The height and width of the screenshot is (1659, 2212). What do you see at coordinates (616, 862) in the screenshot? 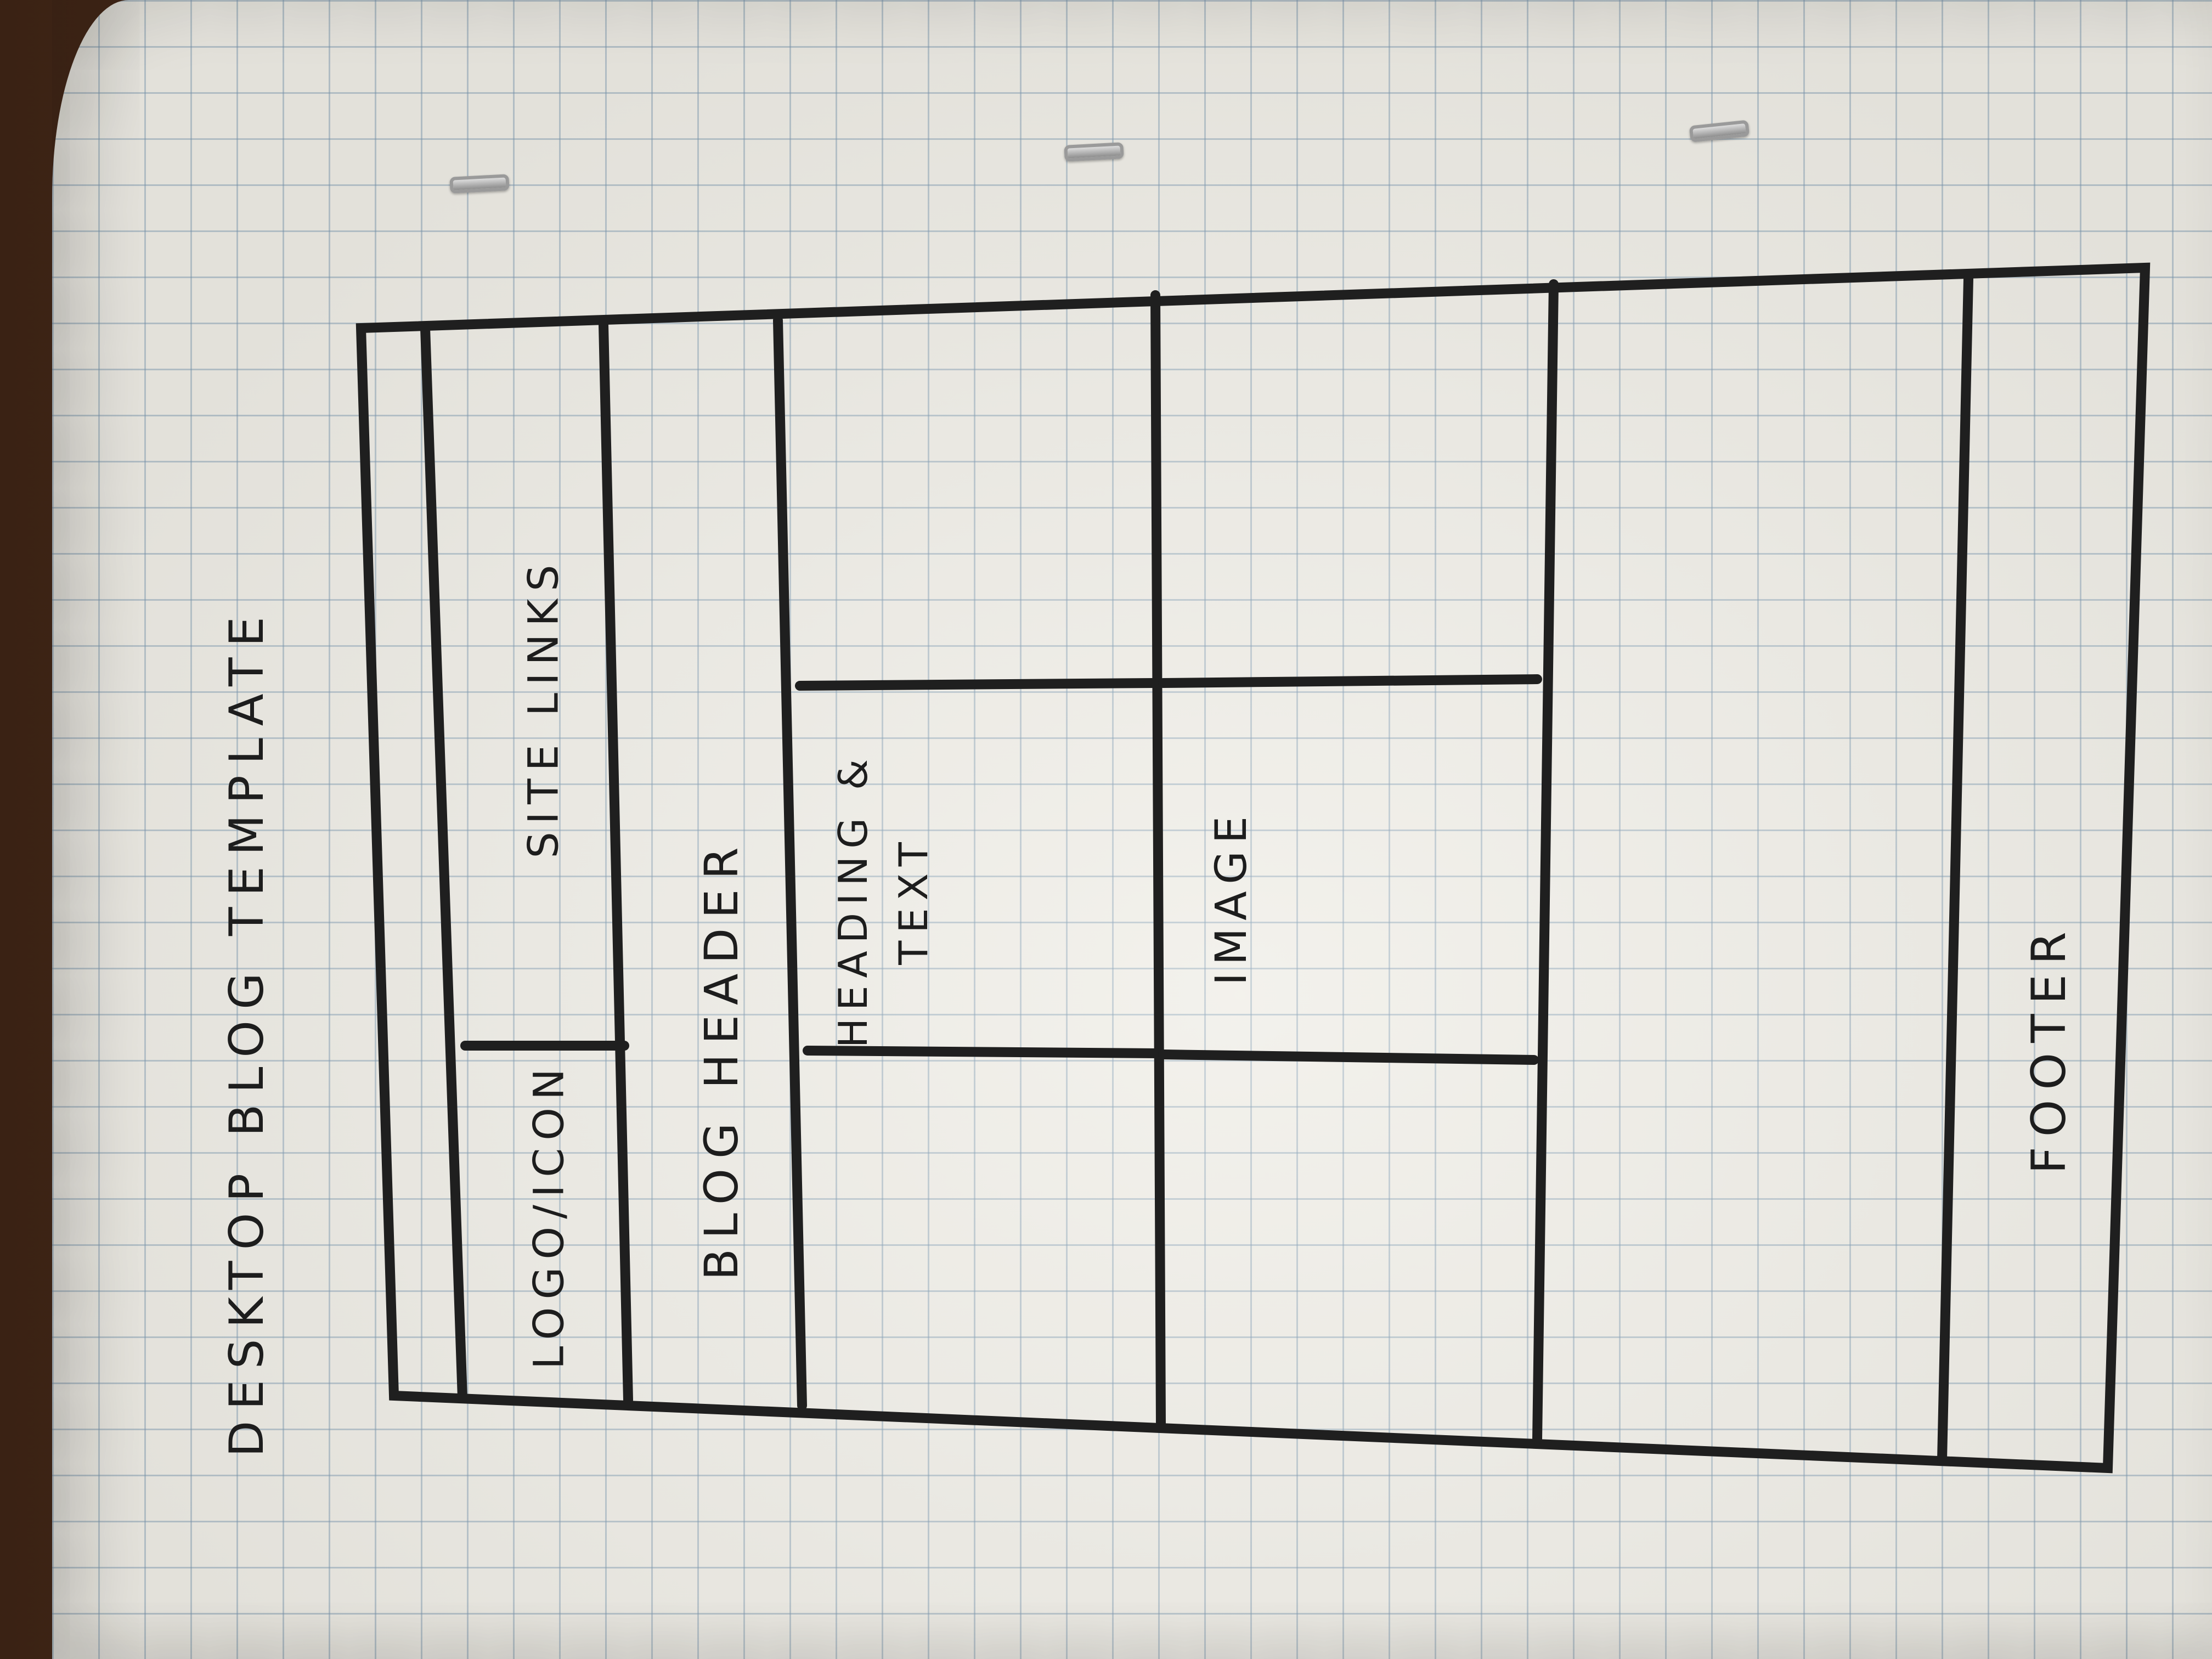
I see `header-right-line` at bounding box center [616, 862].